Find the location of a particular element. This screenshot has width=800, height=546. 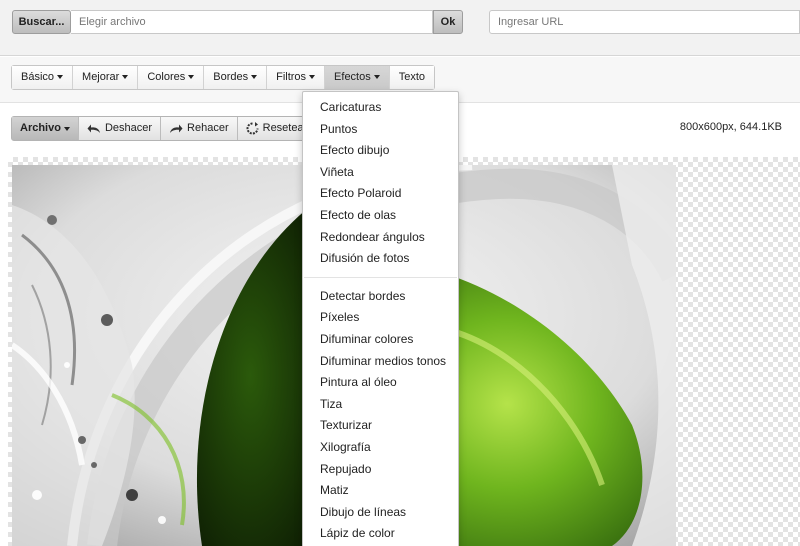

top-bar: Buscar... Elegir archivo Ok Ingresar URL is located at coordinates (400, 28).